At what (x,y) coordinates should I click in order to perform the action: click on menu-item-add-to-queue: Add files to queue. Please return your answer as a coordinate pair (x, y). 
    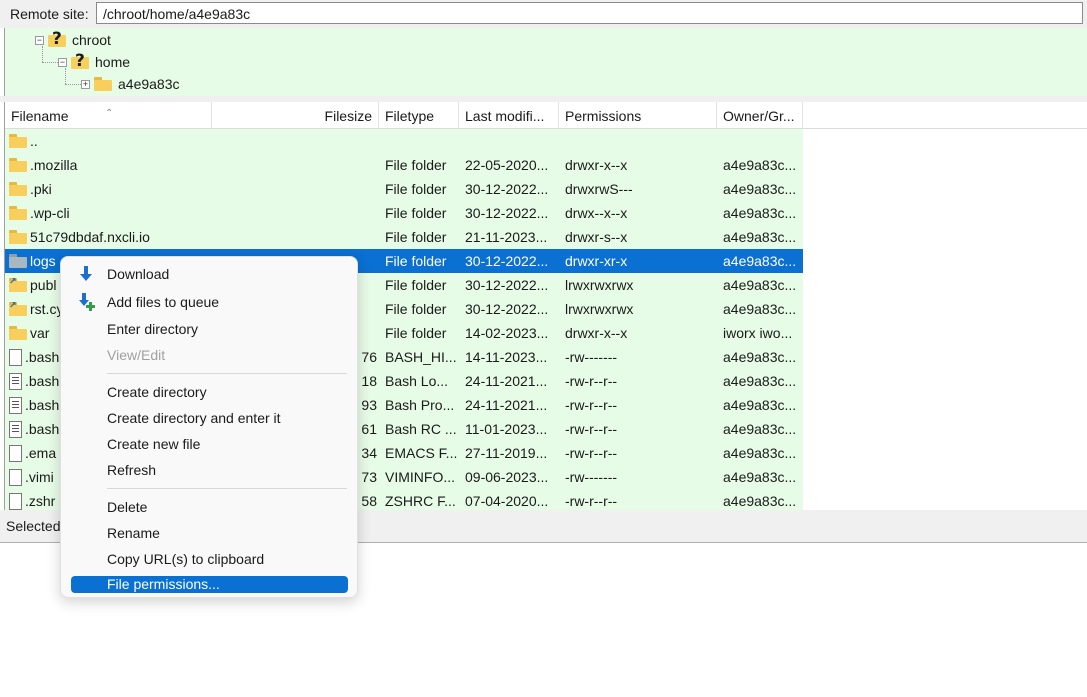
    Looking at the image, I should click on (209, 302).